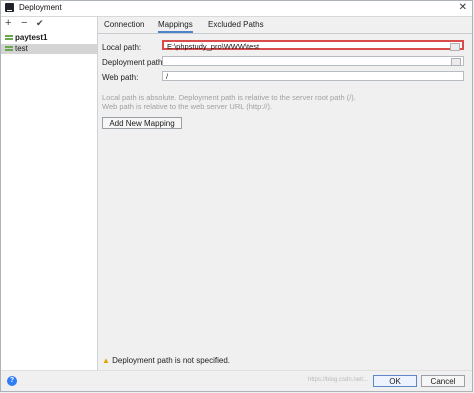  I want to click on deployment-path-label: Deployment path:, so click(133, 62).